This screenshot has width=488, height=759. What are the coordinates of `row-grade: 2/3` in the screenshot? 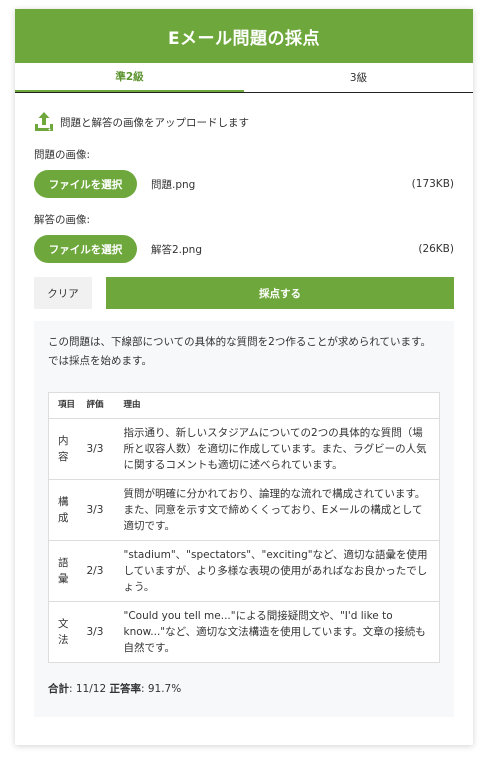 It's located at (96, 571).